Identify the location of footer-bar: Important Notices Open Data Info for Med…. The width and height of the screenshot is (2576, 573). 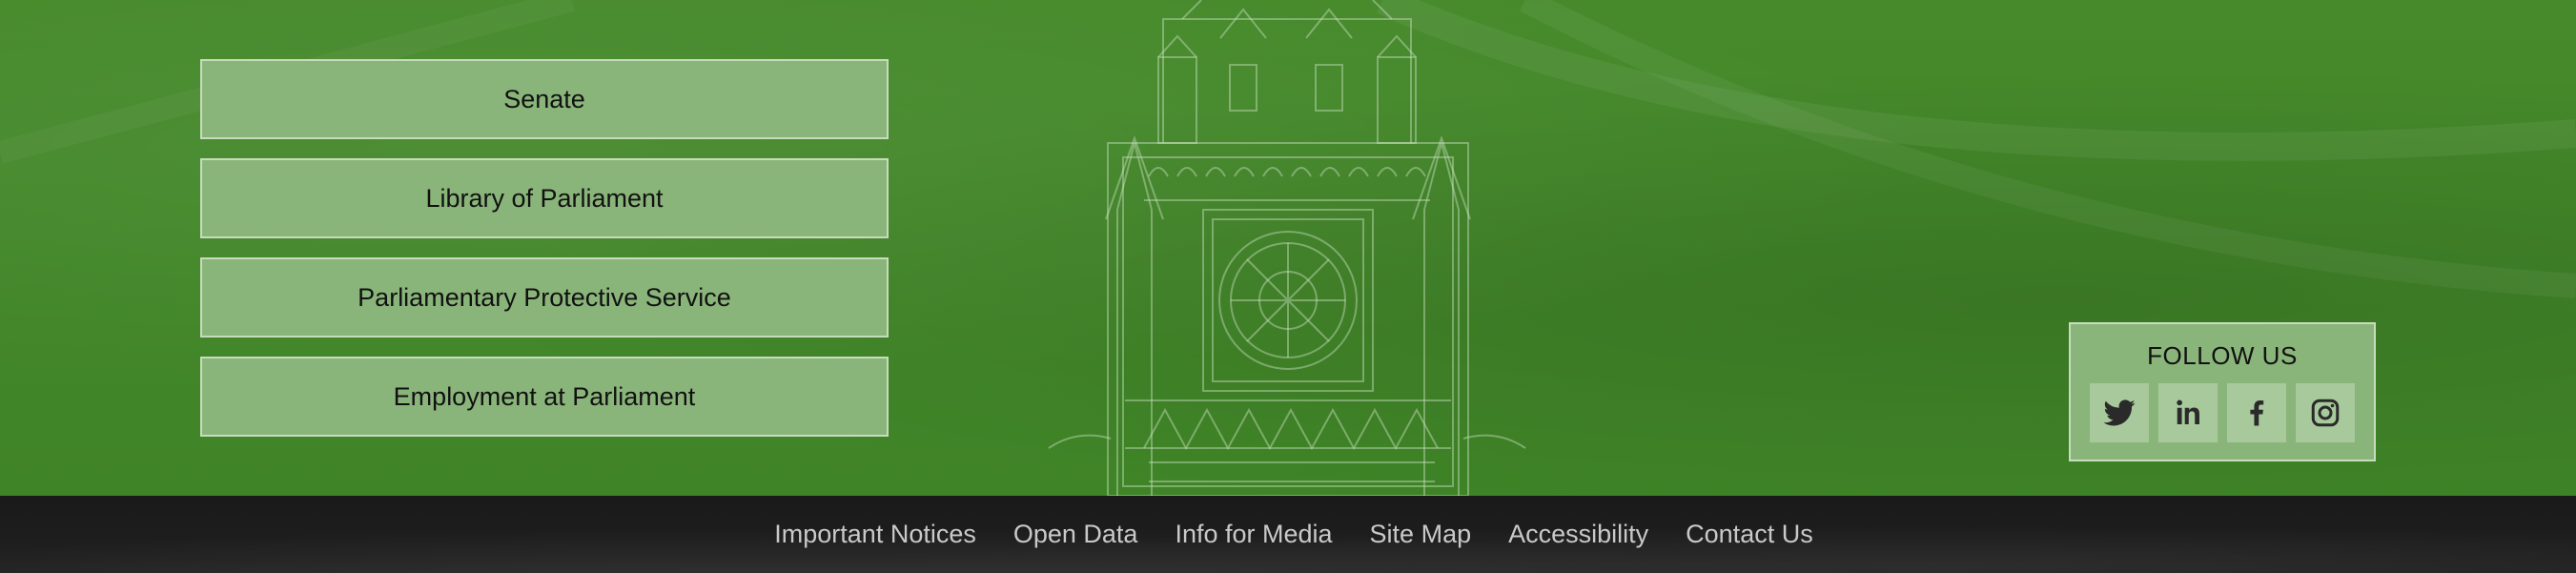
(1288, 534).